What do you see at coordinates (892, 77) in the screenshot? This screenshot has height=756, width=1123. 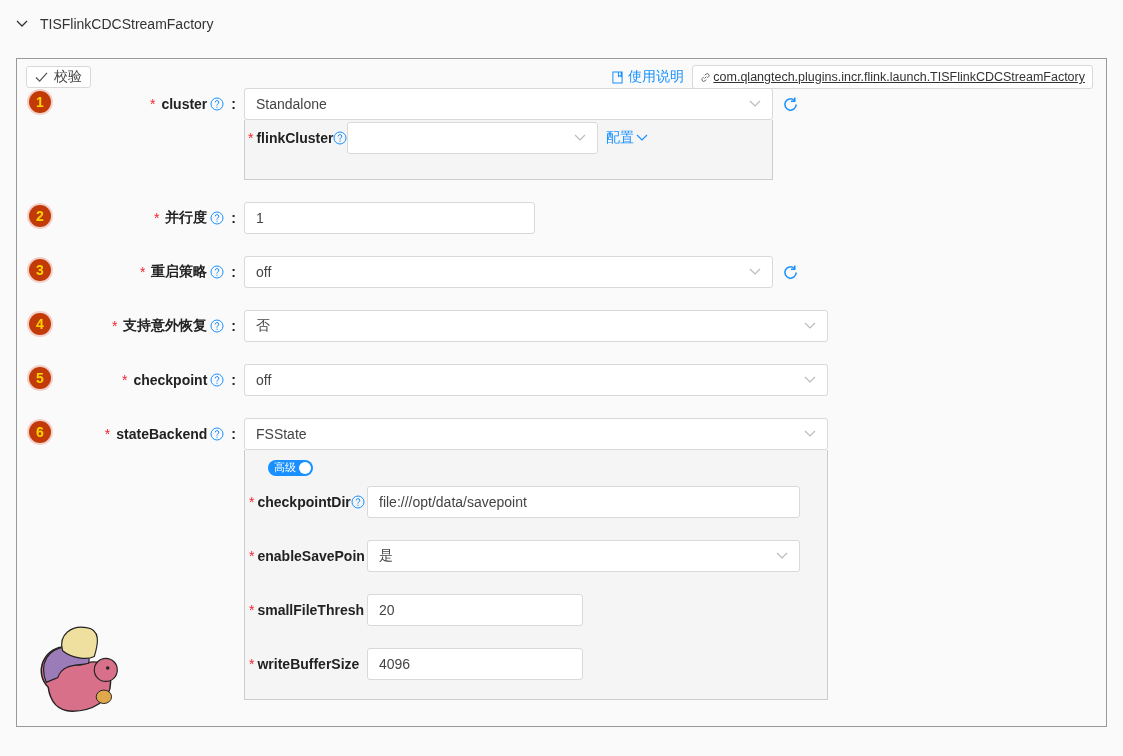 I see `class-link: com.qlangtech.plugins.incr.flink.launch.TISFlinkCDCStreamFactory` at bounding box center [892, 77].